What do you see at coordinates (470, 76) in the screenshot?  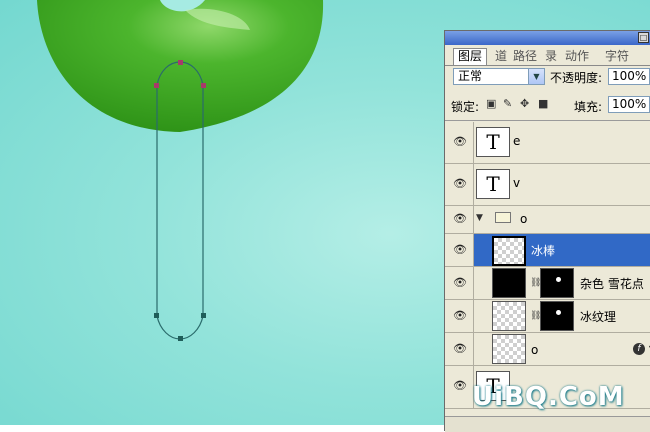 I see `blend-mode-value: 正常` at bounding box center [470, 76].